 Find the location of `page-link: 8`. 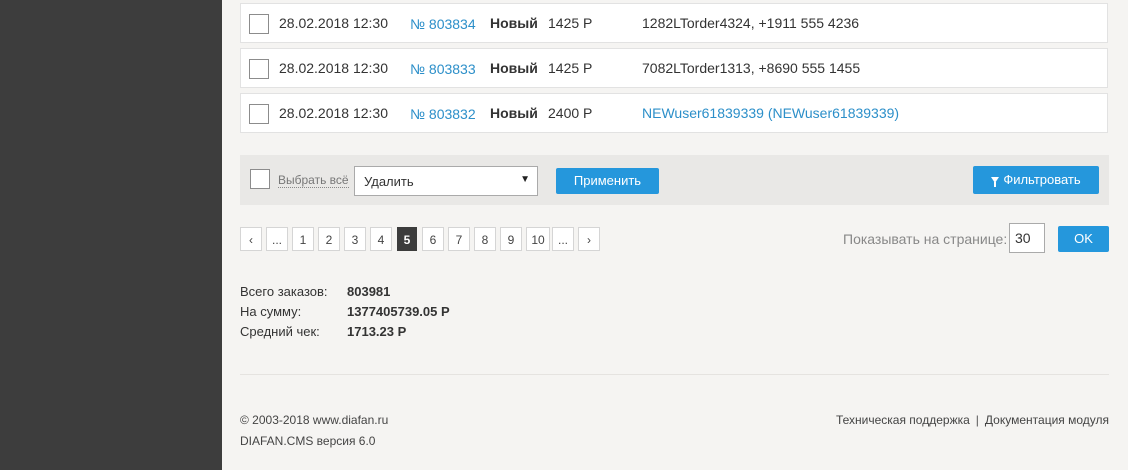

page-link: 8 is located at coordinates (485, 239).